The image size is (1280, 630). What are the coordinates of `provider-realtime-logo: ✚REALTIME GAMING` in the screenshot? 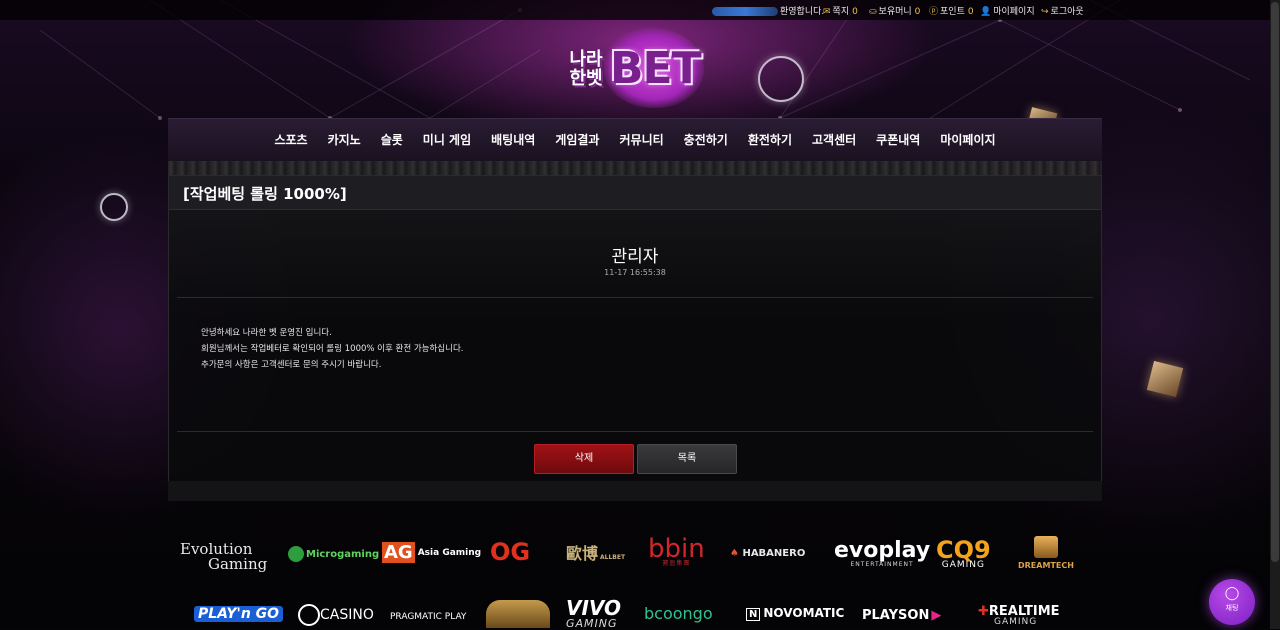 It's located at (1019, 615).